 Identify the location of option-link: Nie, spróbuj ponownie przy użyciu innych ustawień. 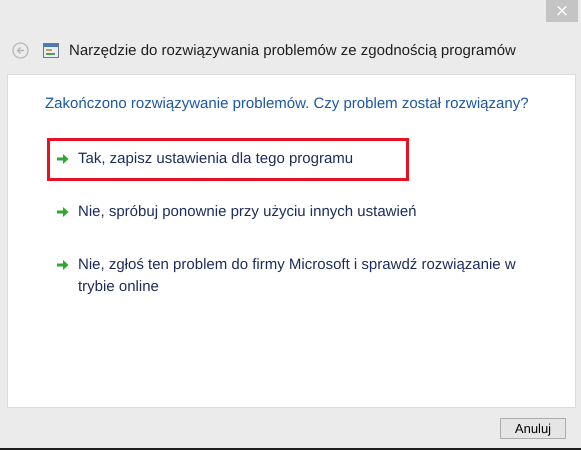
(297, 212).